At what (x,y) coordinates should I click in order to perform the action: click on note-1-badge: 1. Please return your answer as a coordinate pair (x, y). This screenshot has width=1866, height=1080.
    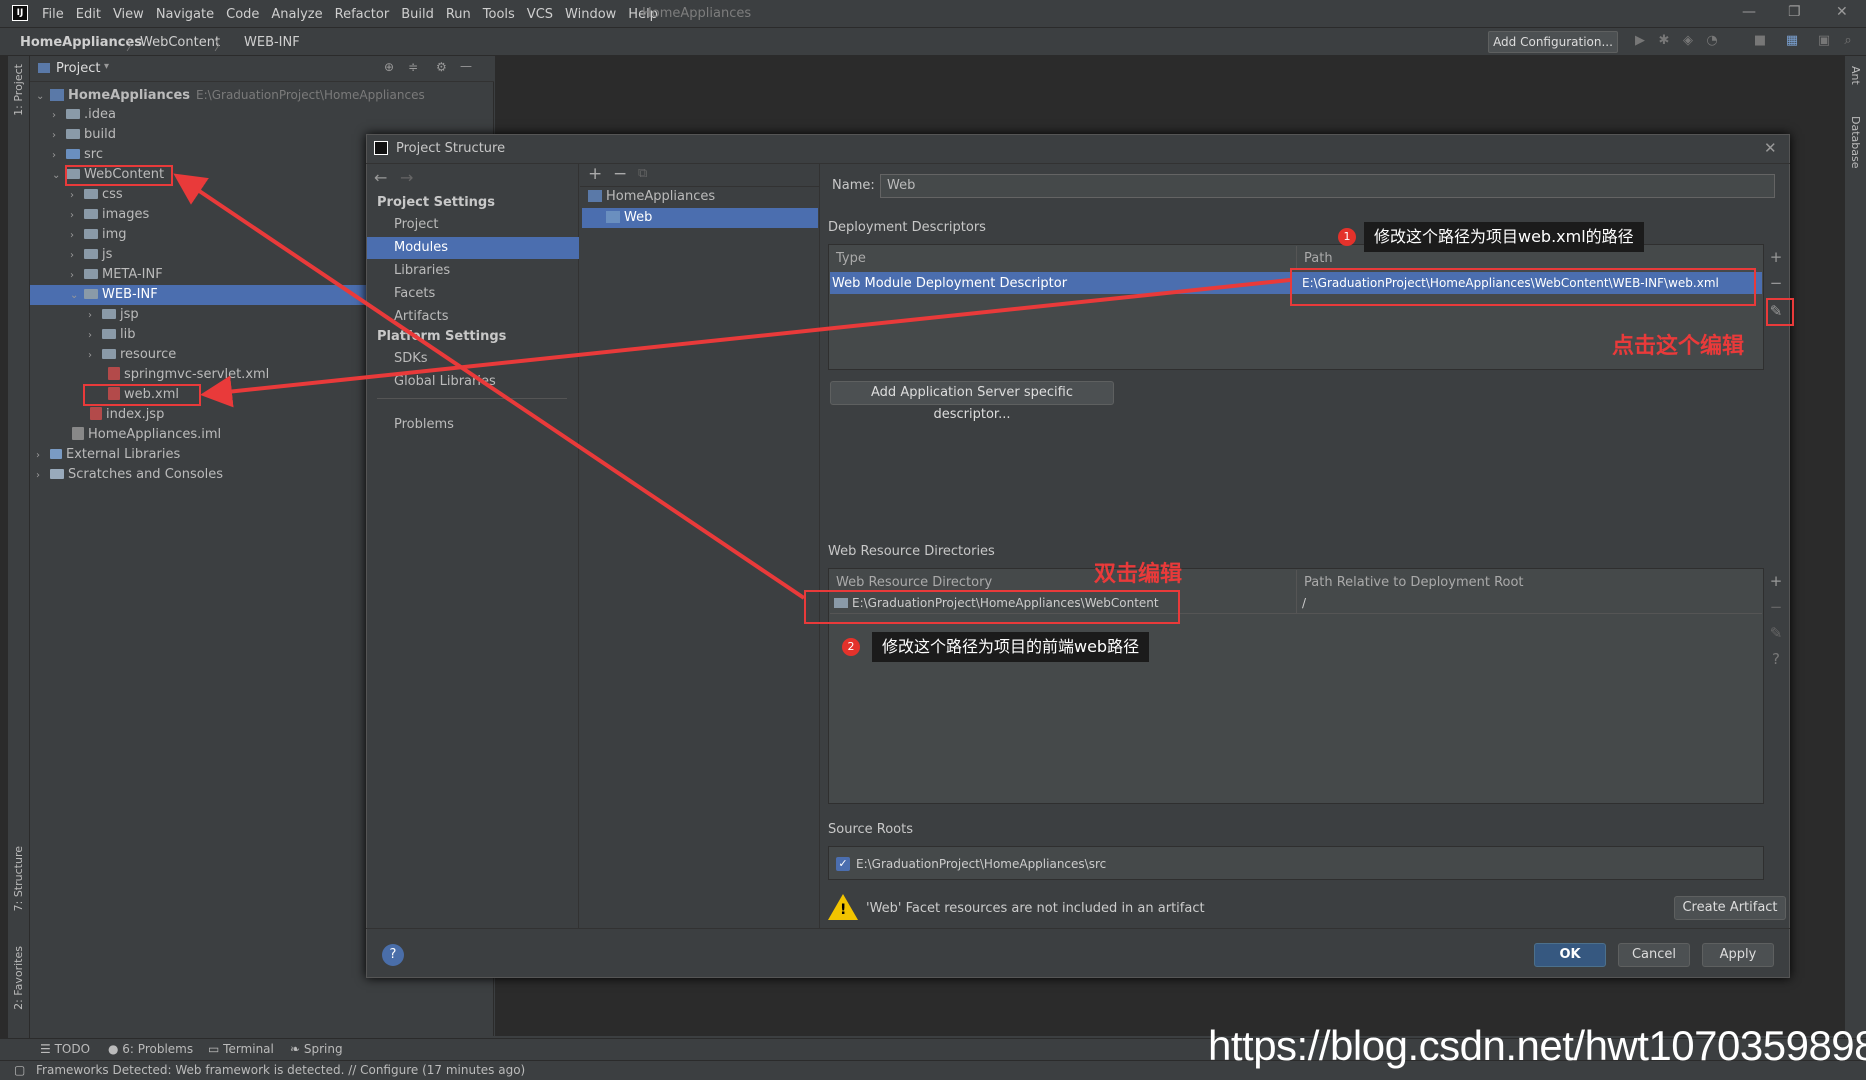
    Looking at the image, I should click on (1347, 237).